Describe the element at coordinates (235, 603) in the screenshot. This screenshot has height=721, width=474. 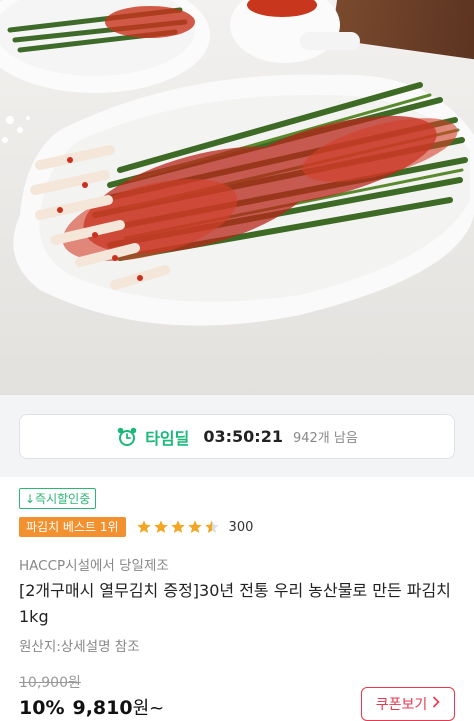
I see `product-title: [2개구매시 열무김치 증정]30년 전통 우리 농산물로 만든 파김치1kg` at that location.